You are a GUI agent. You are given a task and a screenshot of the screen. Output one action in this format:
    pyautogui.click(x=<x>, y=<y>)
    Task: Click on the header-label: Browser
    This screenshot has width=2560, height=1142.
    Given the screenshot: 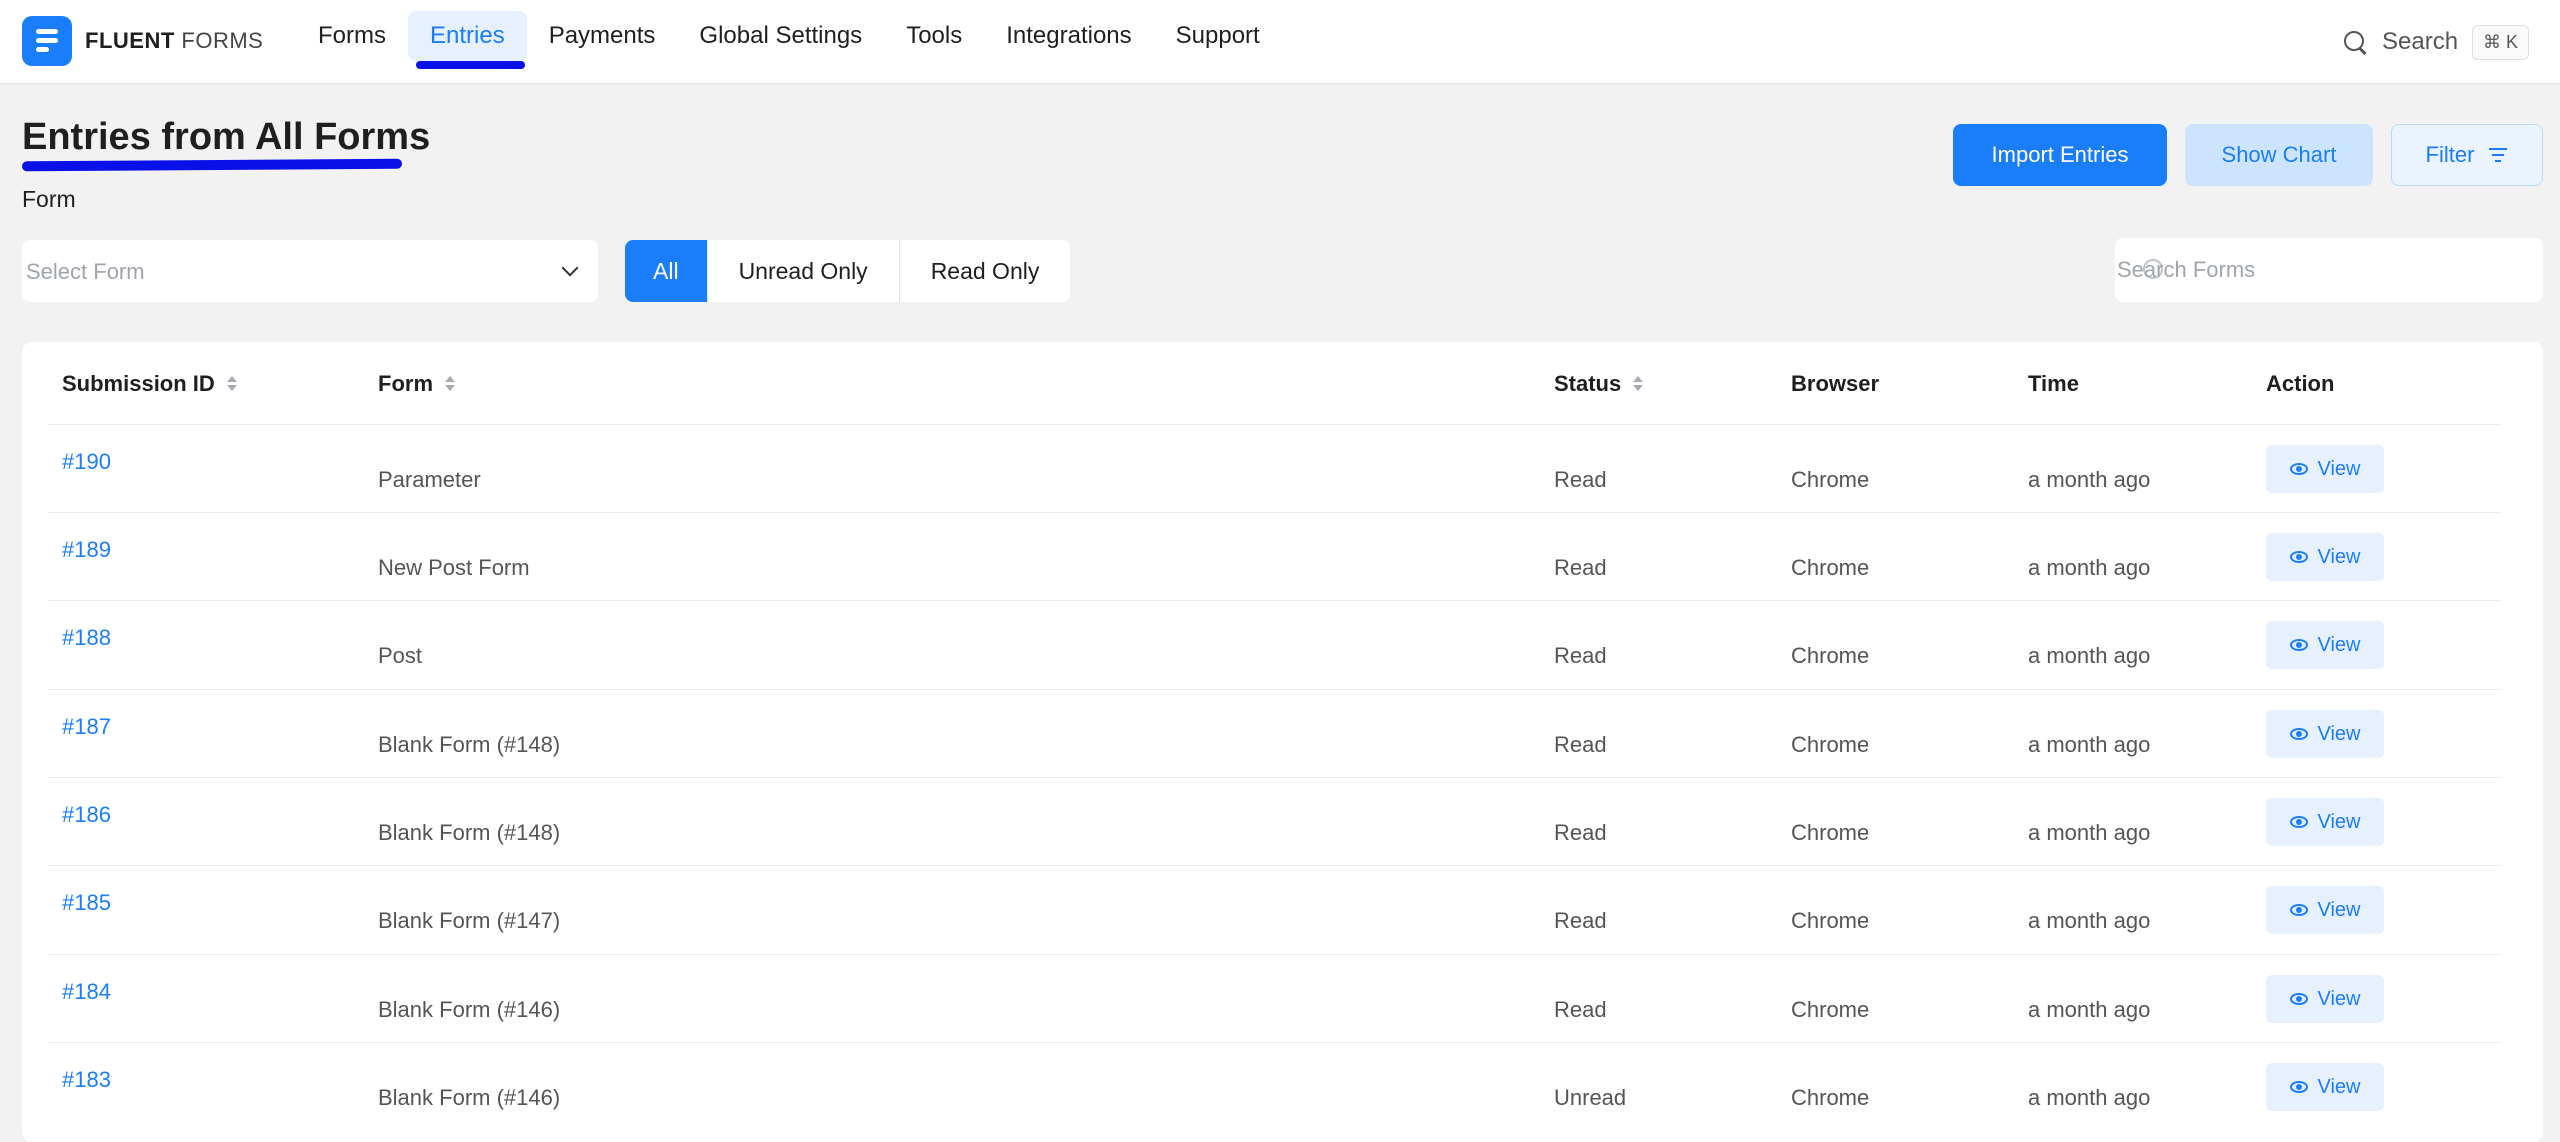 What is the action you would take?
    pyautogui.click(x=1835, y=383)
    